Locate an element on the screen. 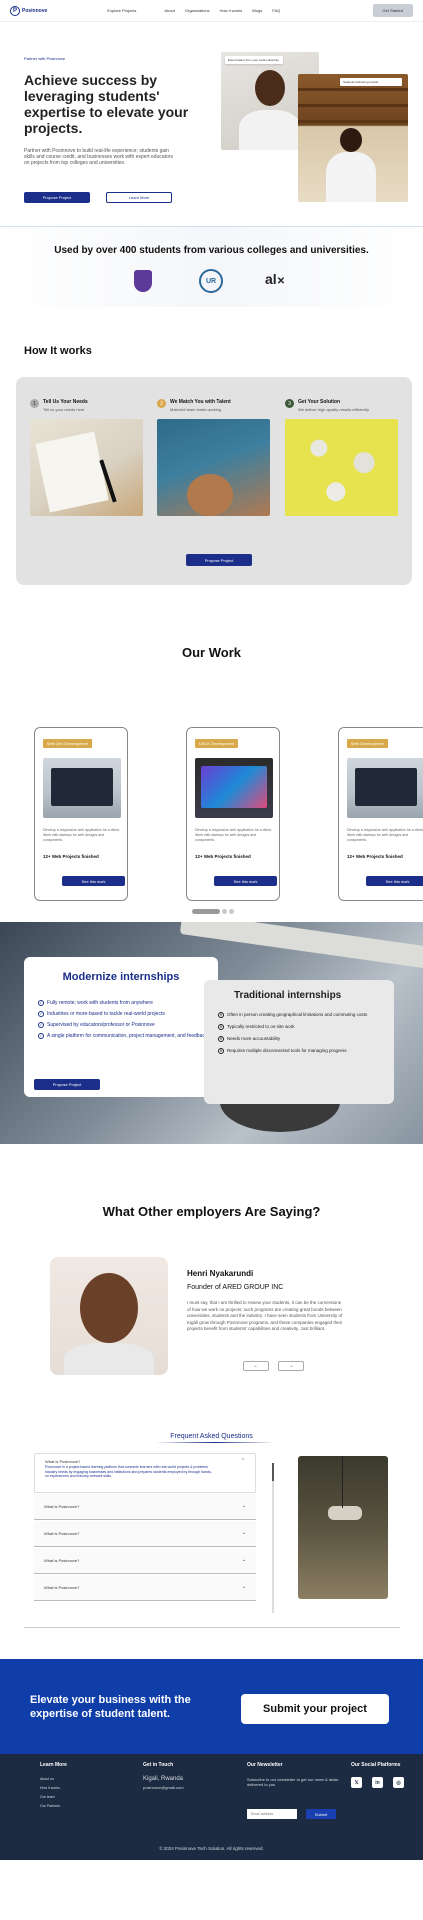  how-propose-project-button: Propose Project is located at coordinates (219, 560).